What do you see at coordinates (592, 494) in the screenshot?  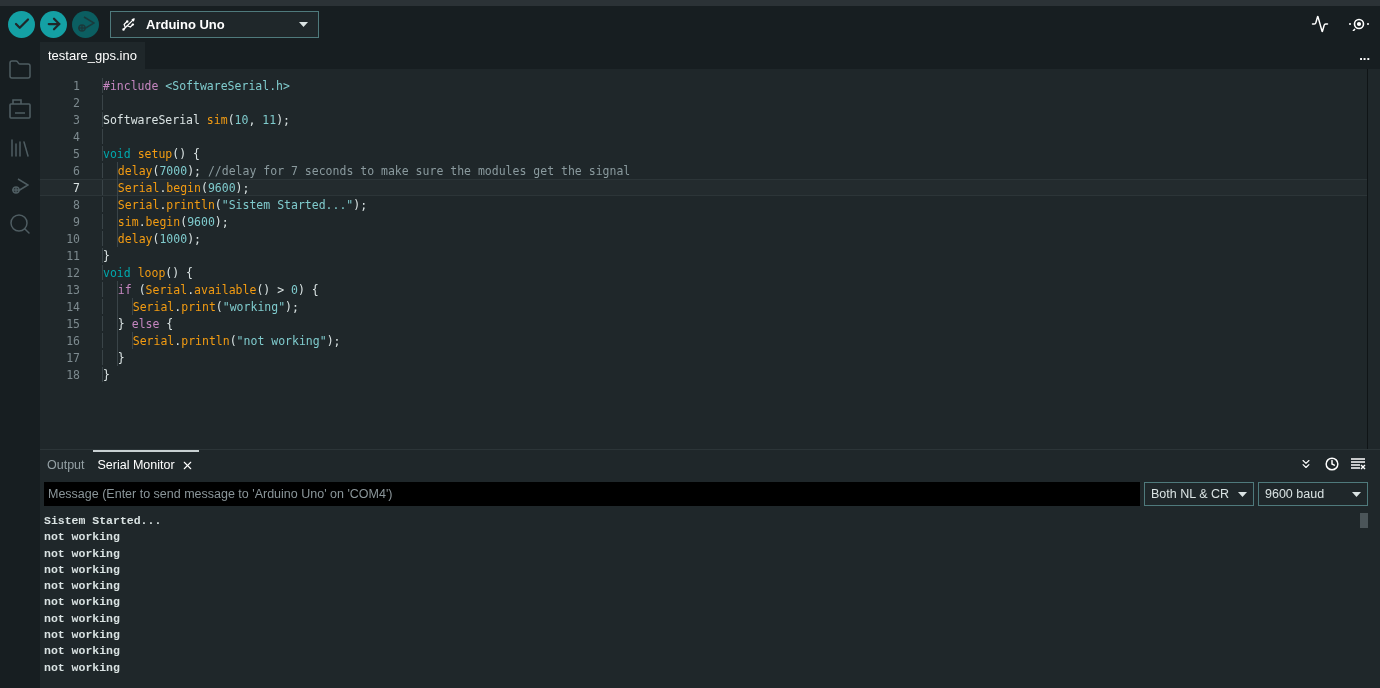 I see `message-input: Message (Enter to send message to 'Arduino Uno' on 'COM4')` at bounding box center [592, 494].